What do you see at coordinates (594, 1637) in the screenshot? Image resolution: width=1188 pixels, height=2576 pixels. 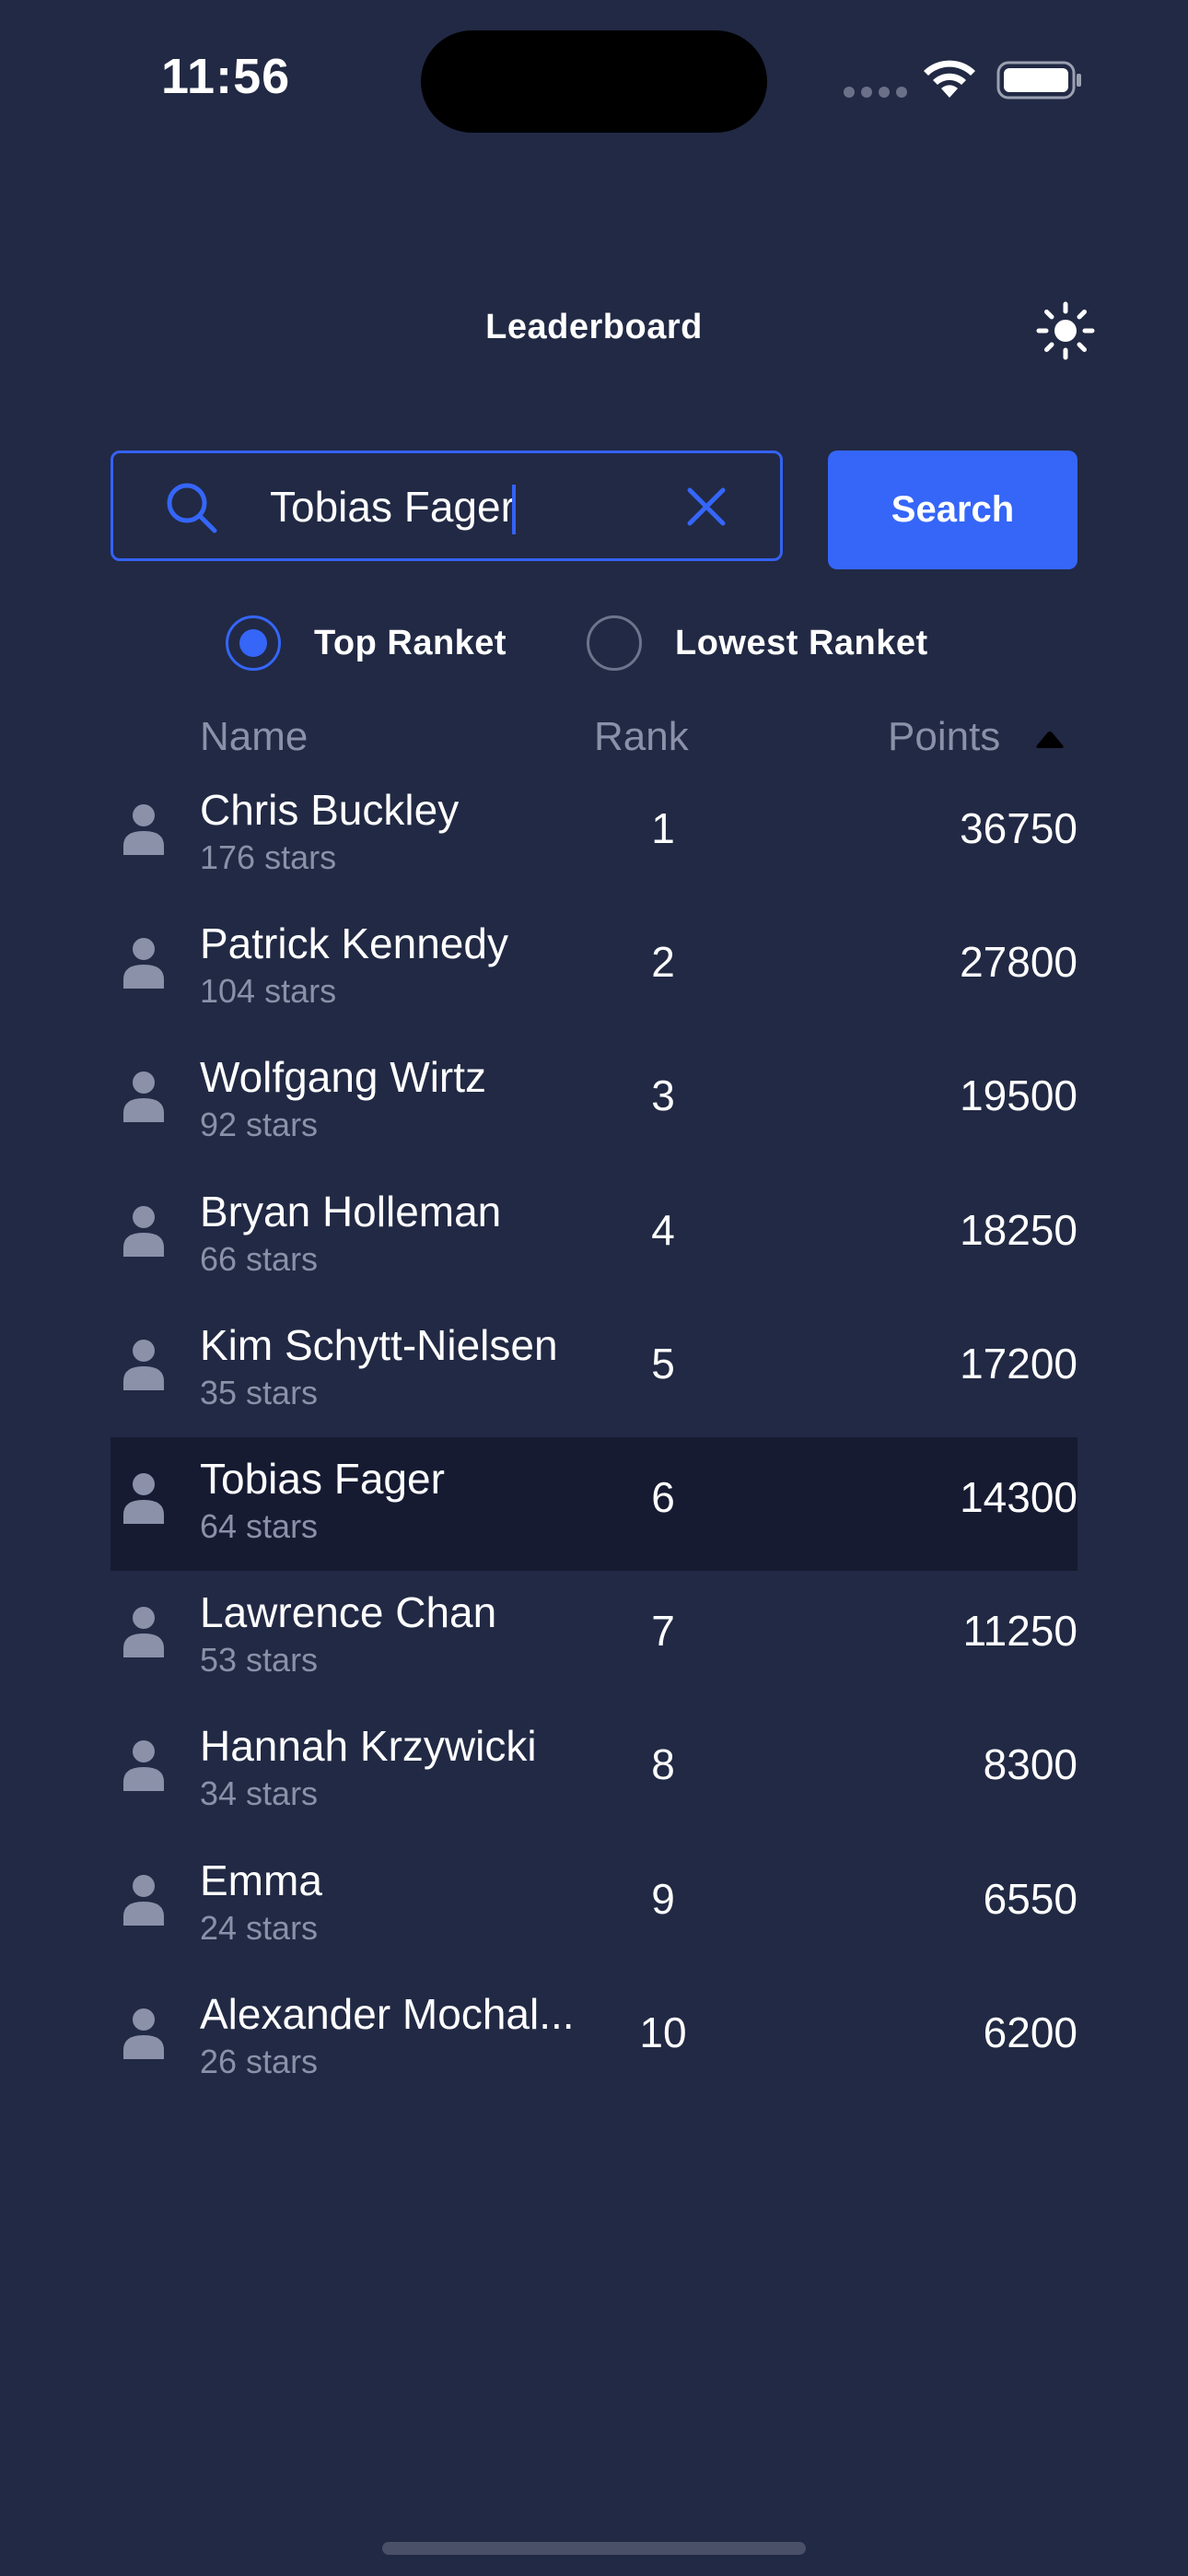 I see `leaderboard-row: Lawrence Chan 53 stars 7 11250` at bounding box center [594, 1637].